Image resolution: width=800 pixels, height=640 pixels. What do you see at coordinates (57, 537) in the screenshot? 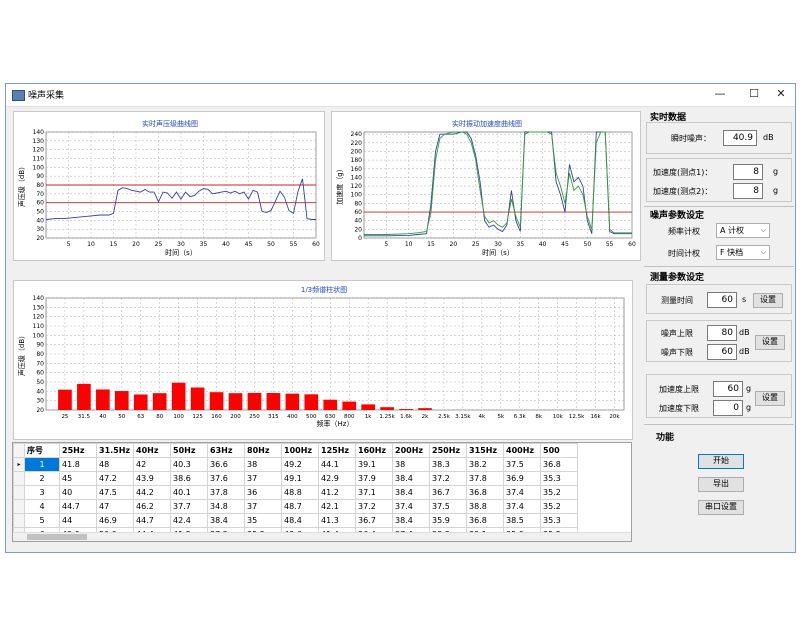
I see `scrollbar-thumb` at bounding box center [57, 537].